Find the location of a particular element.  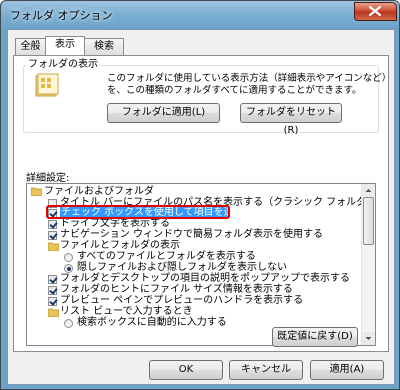

window-title: フォルダ オプション is located at coordinates (61, 15).